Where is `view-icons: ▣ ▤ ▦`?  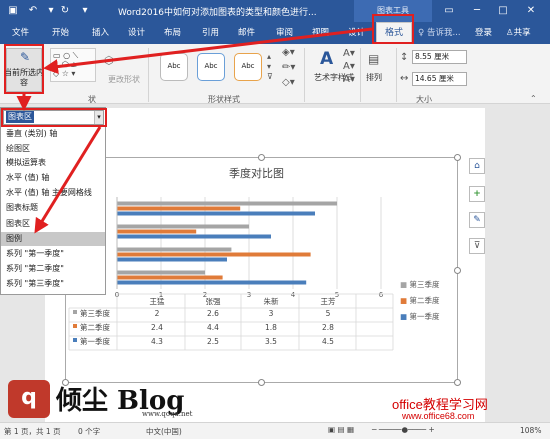
view-icons: ▣ ▤ ▦ is located at coordinates (341, 429).